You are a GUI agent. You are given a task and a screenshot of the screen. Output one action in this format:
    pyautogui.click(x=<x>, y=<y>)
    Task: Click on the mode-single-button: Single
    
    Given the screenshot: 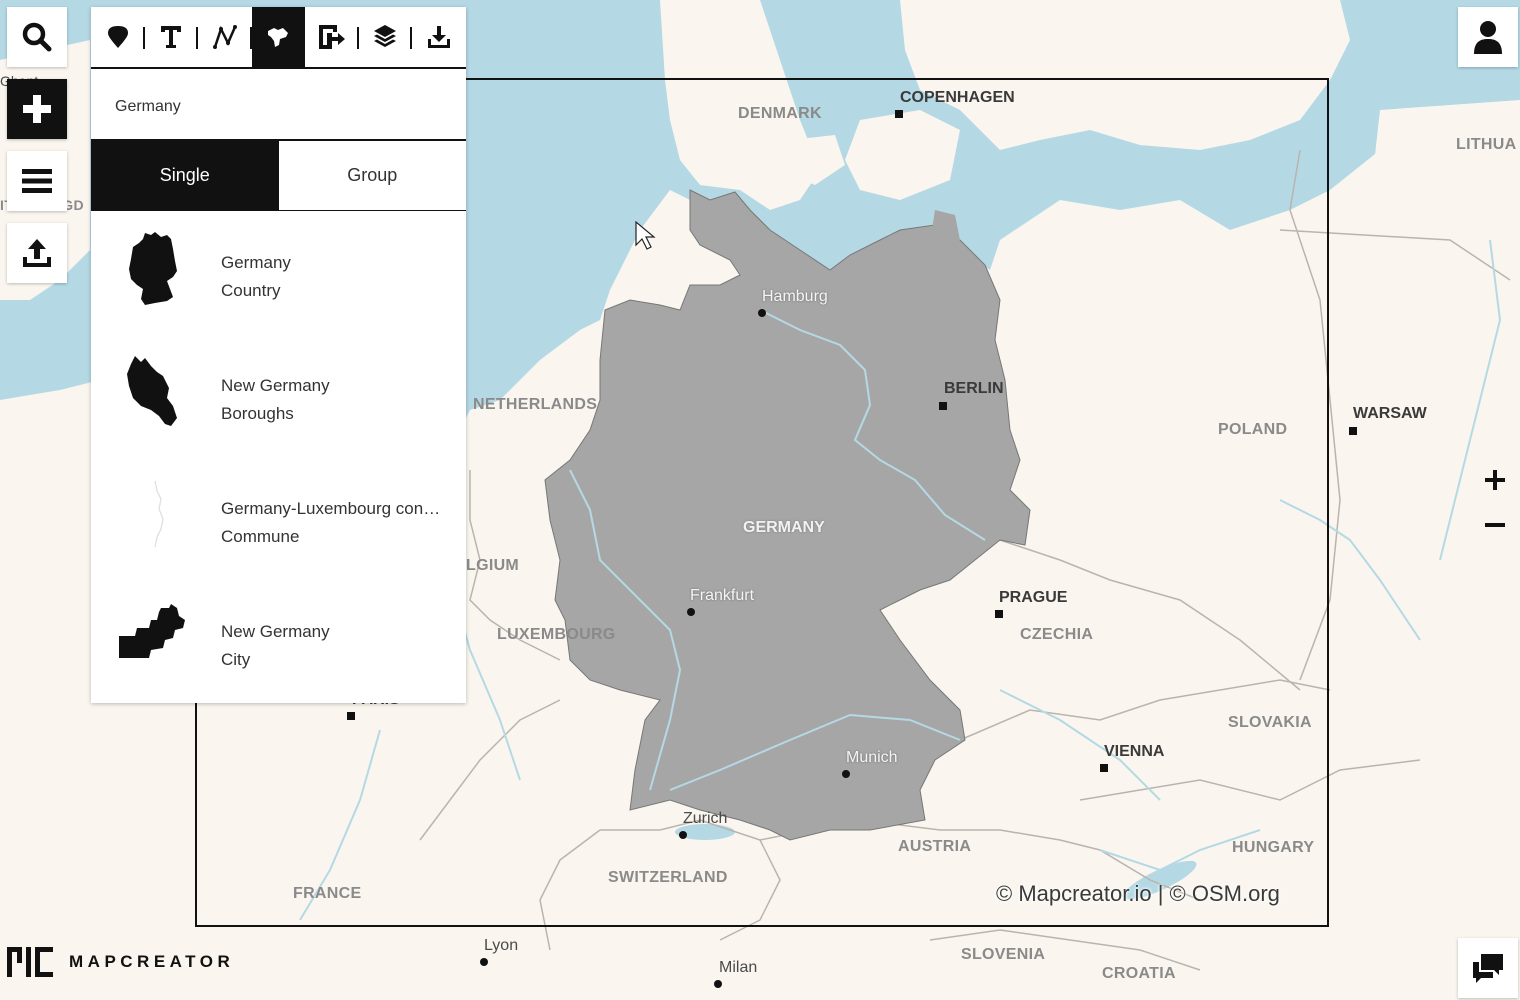 What is the action you would take?
    pyautogui.click(x=185, y=175)
    